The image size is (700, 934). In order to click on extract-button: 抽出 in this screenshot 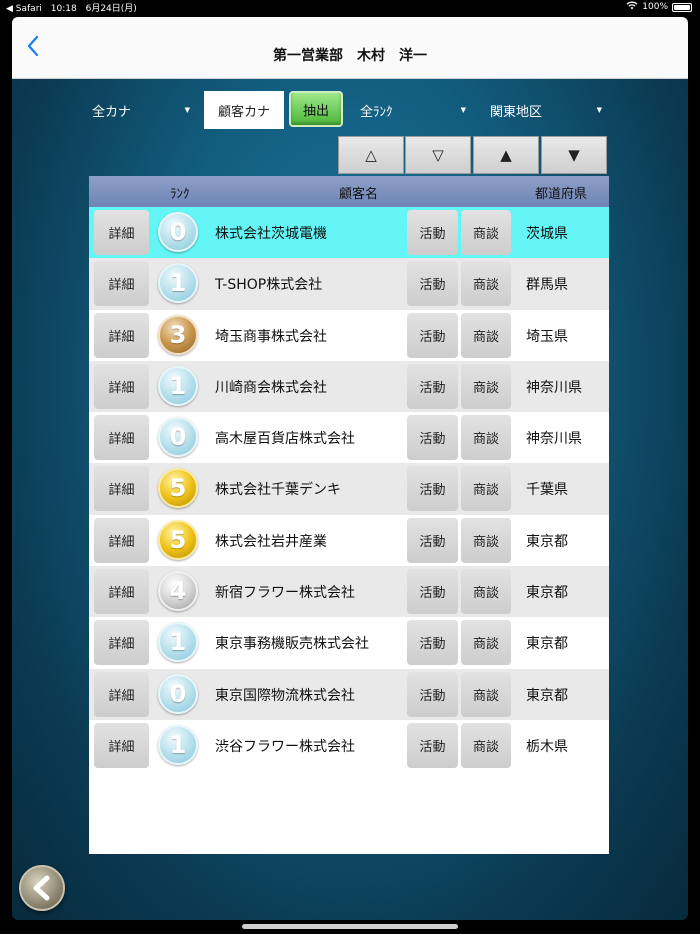, I will do `click(316, 109)`.